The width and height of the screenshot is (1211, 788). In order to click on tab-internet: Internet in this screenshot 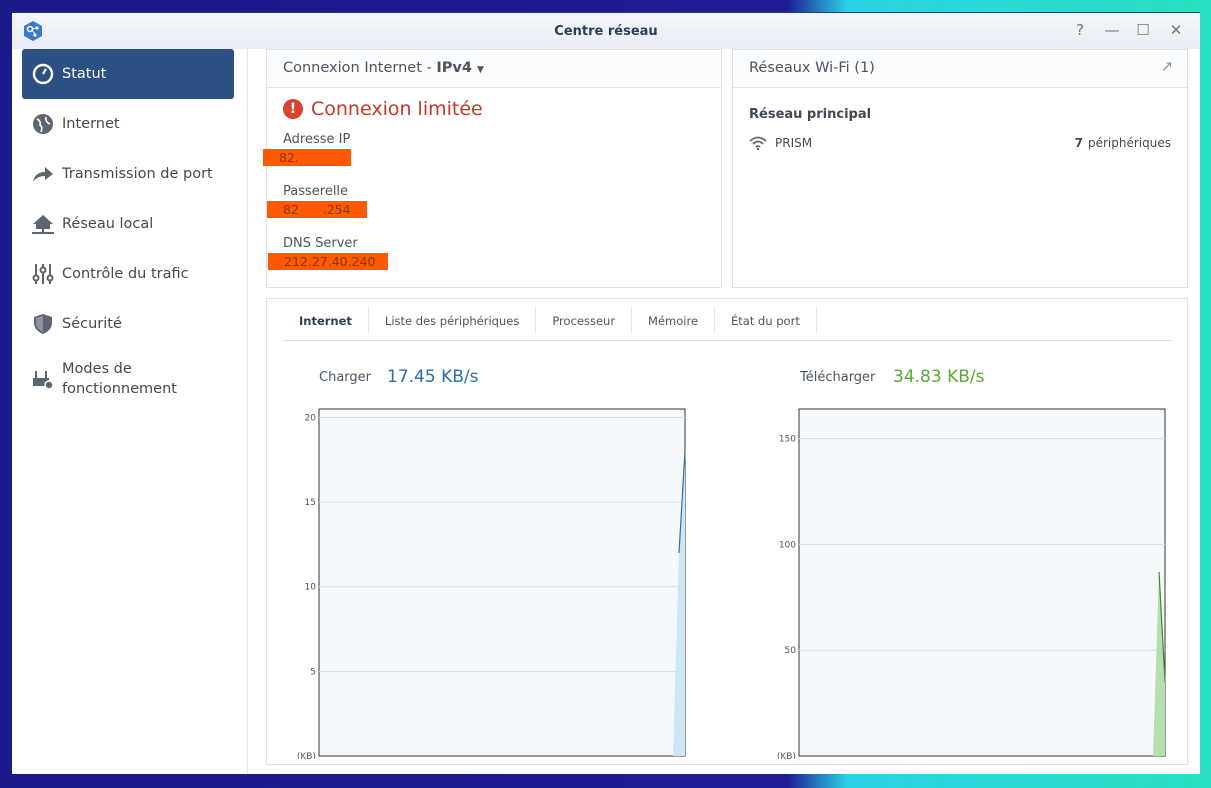, I will do `click(326, 320)`.